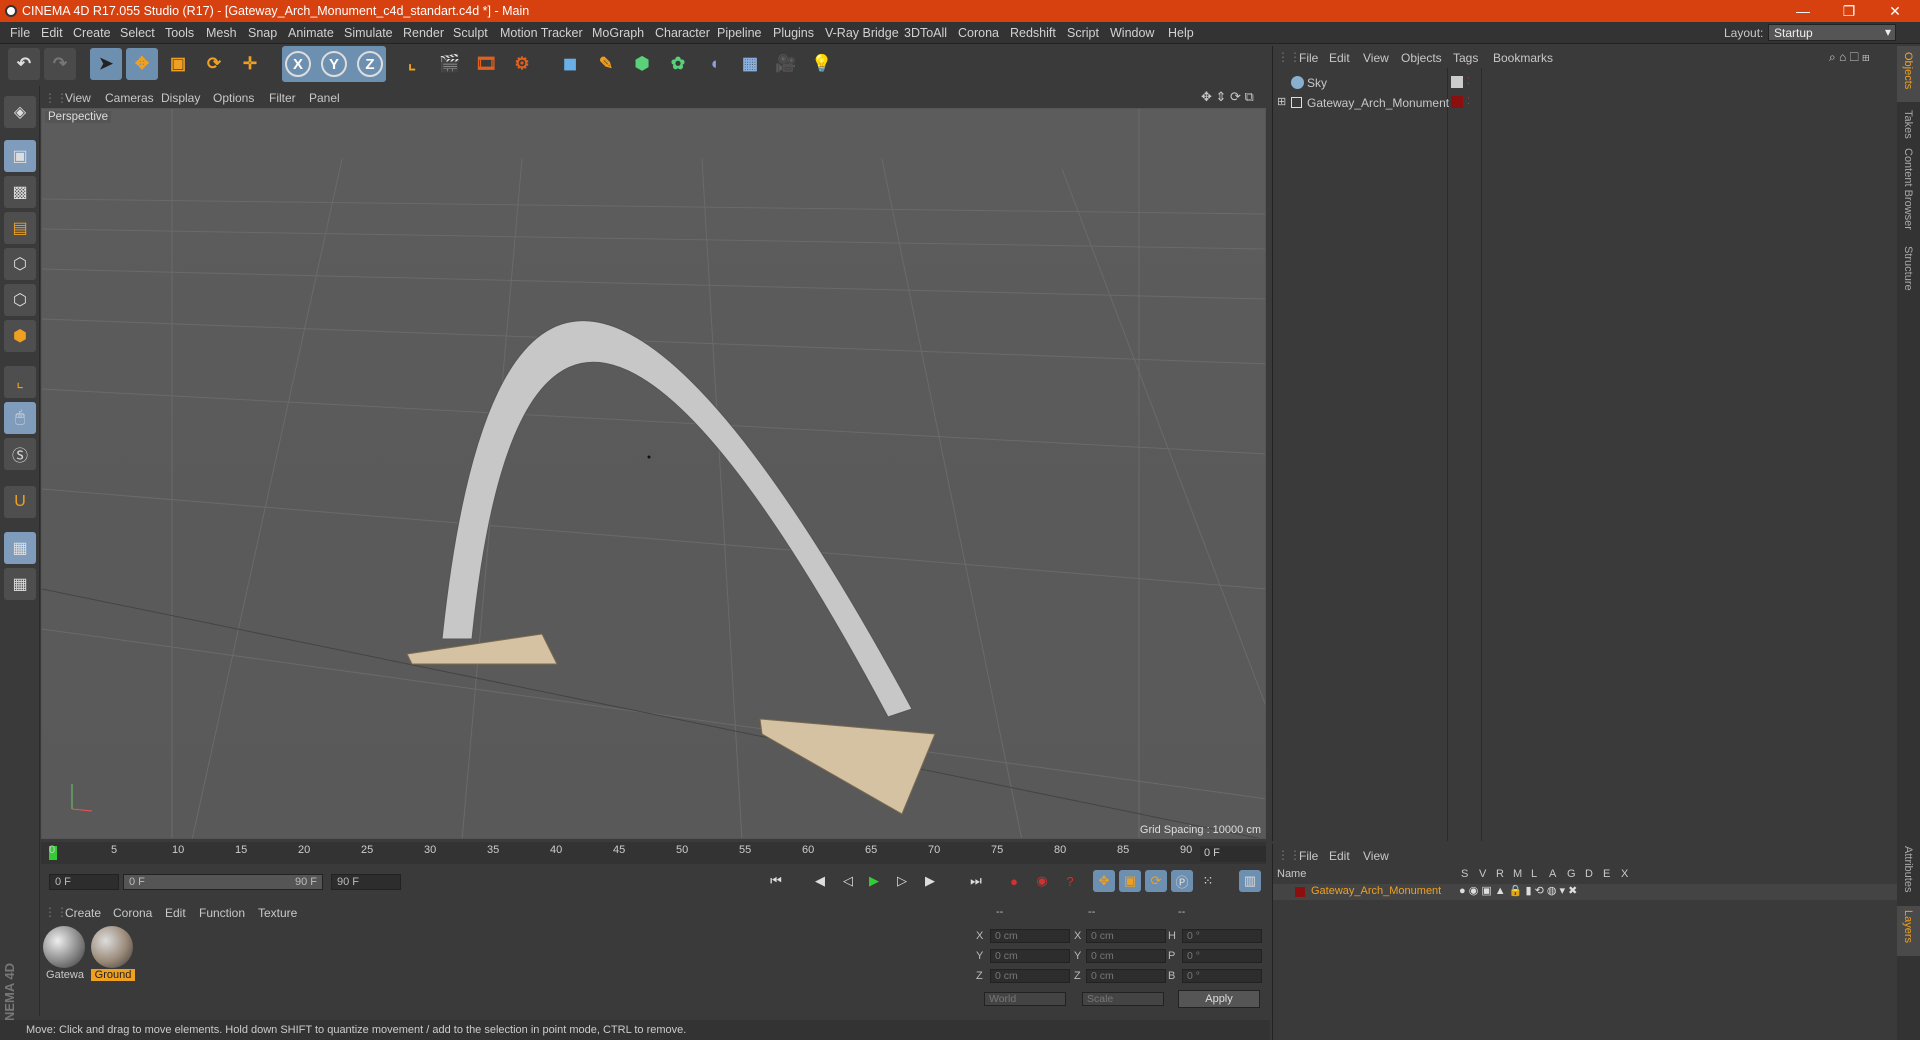  I want to click on layer-menu-view: View, so click(1376, 856).